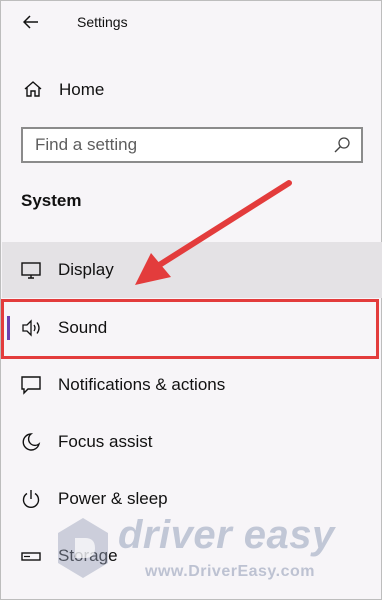  Describe the element at coordinates (33, 89) in the screenshot. I see `home-icon` at that location.